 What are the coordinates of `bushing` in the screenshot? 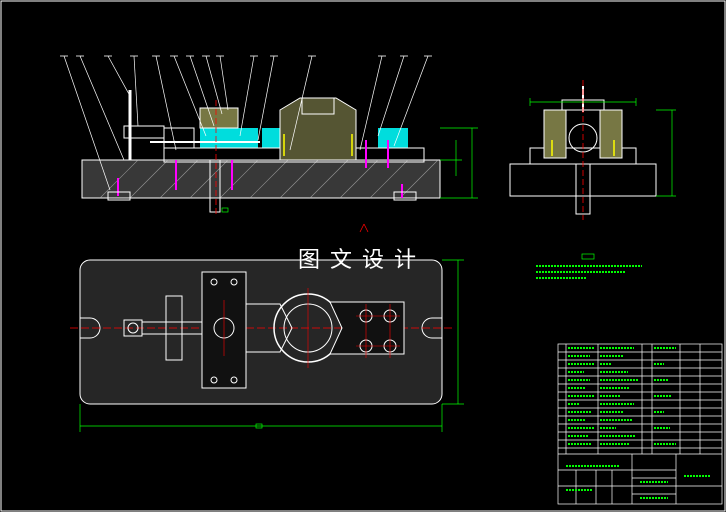 It's located at (318, 129).